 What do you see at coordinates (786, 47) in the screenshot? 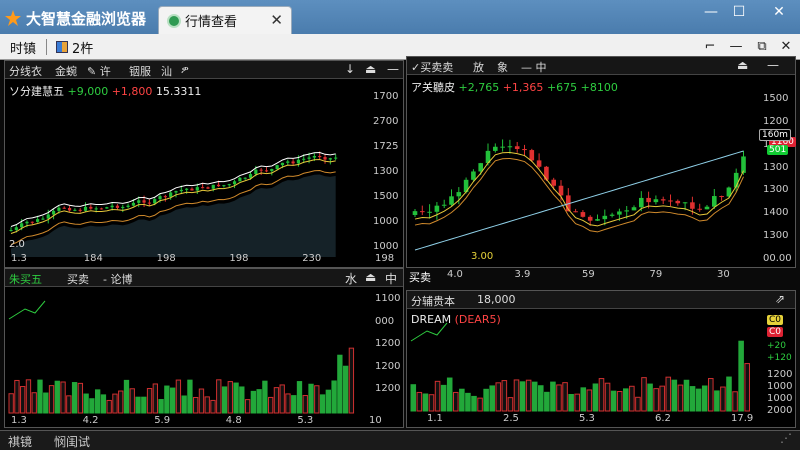
I see `toolbar-close-button: ✕` at bounding box center [786, 47].